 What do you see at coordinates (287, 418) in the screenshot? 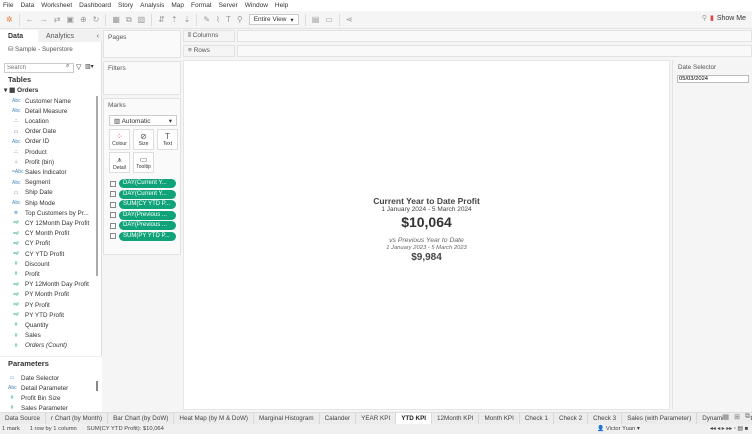
I see `sheet-tab: Marginal Histogram` at bounding box center [287, 418].